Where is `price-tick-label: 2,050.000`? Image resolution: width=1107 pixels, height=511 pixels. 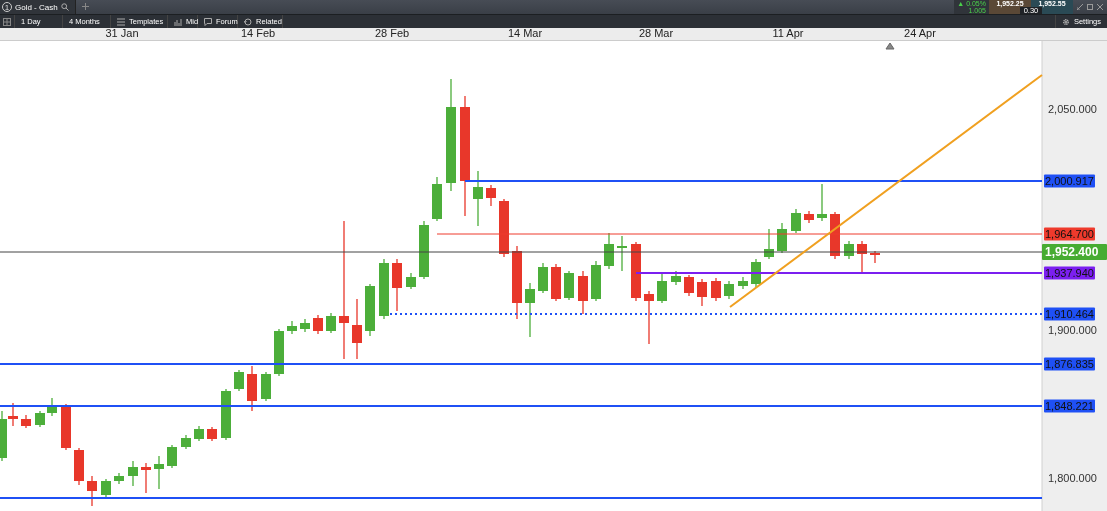 price-tick-label: 2,050.000 is located at coordinates (1072, 109).